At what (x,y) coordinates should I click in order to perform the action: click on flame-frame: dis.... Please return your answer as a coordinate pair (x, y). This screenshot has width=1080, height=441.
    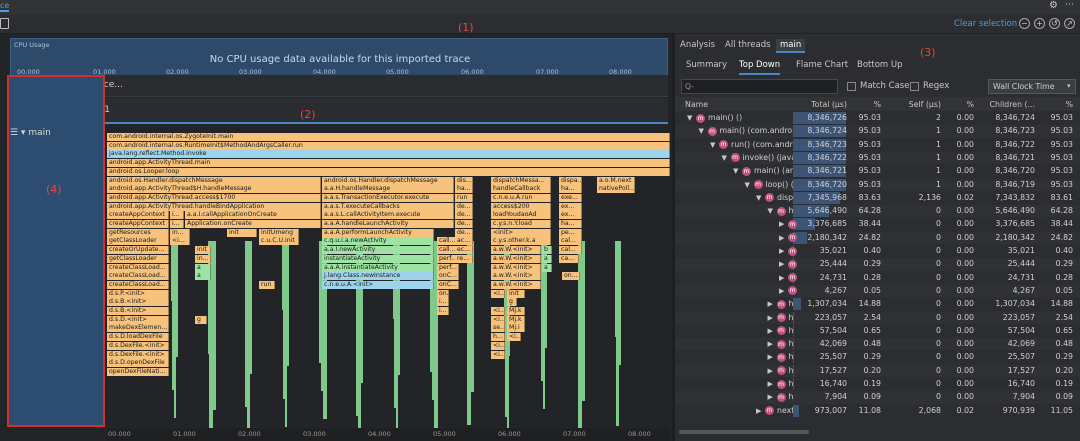
    Looking at the image, I should click on (464, 180).